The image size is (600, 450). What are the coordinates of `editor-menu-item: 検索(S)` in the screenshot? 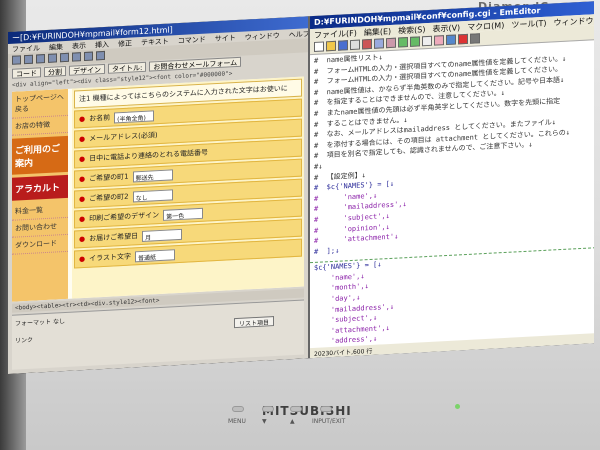 It's located at (411, 29).